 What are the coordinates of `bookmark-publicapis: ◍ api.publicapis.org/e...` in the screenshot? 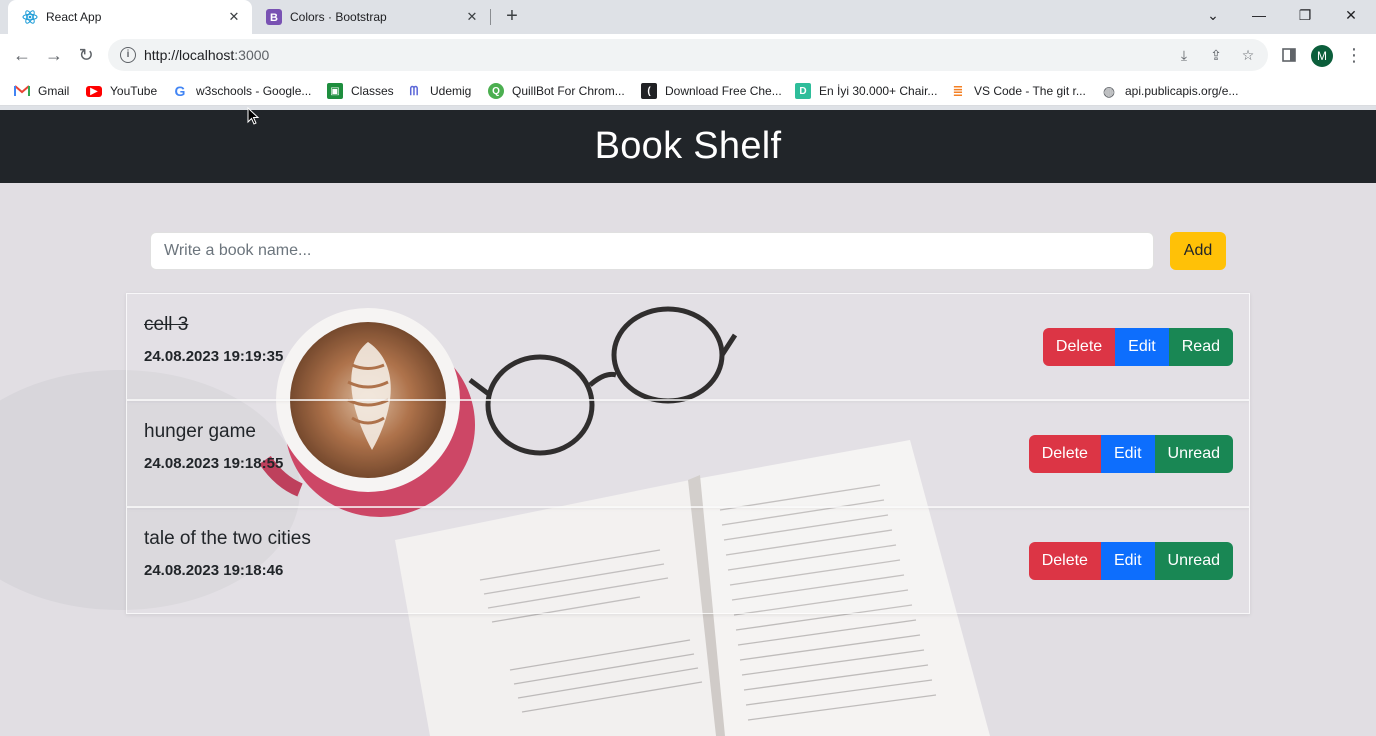 It's located at (1170, 91).